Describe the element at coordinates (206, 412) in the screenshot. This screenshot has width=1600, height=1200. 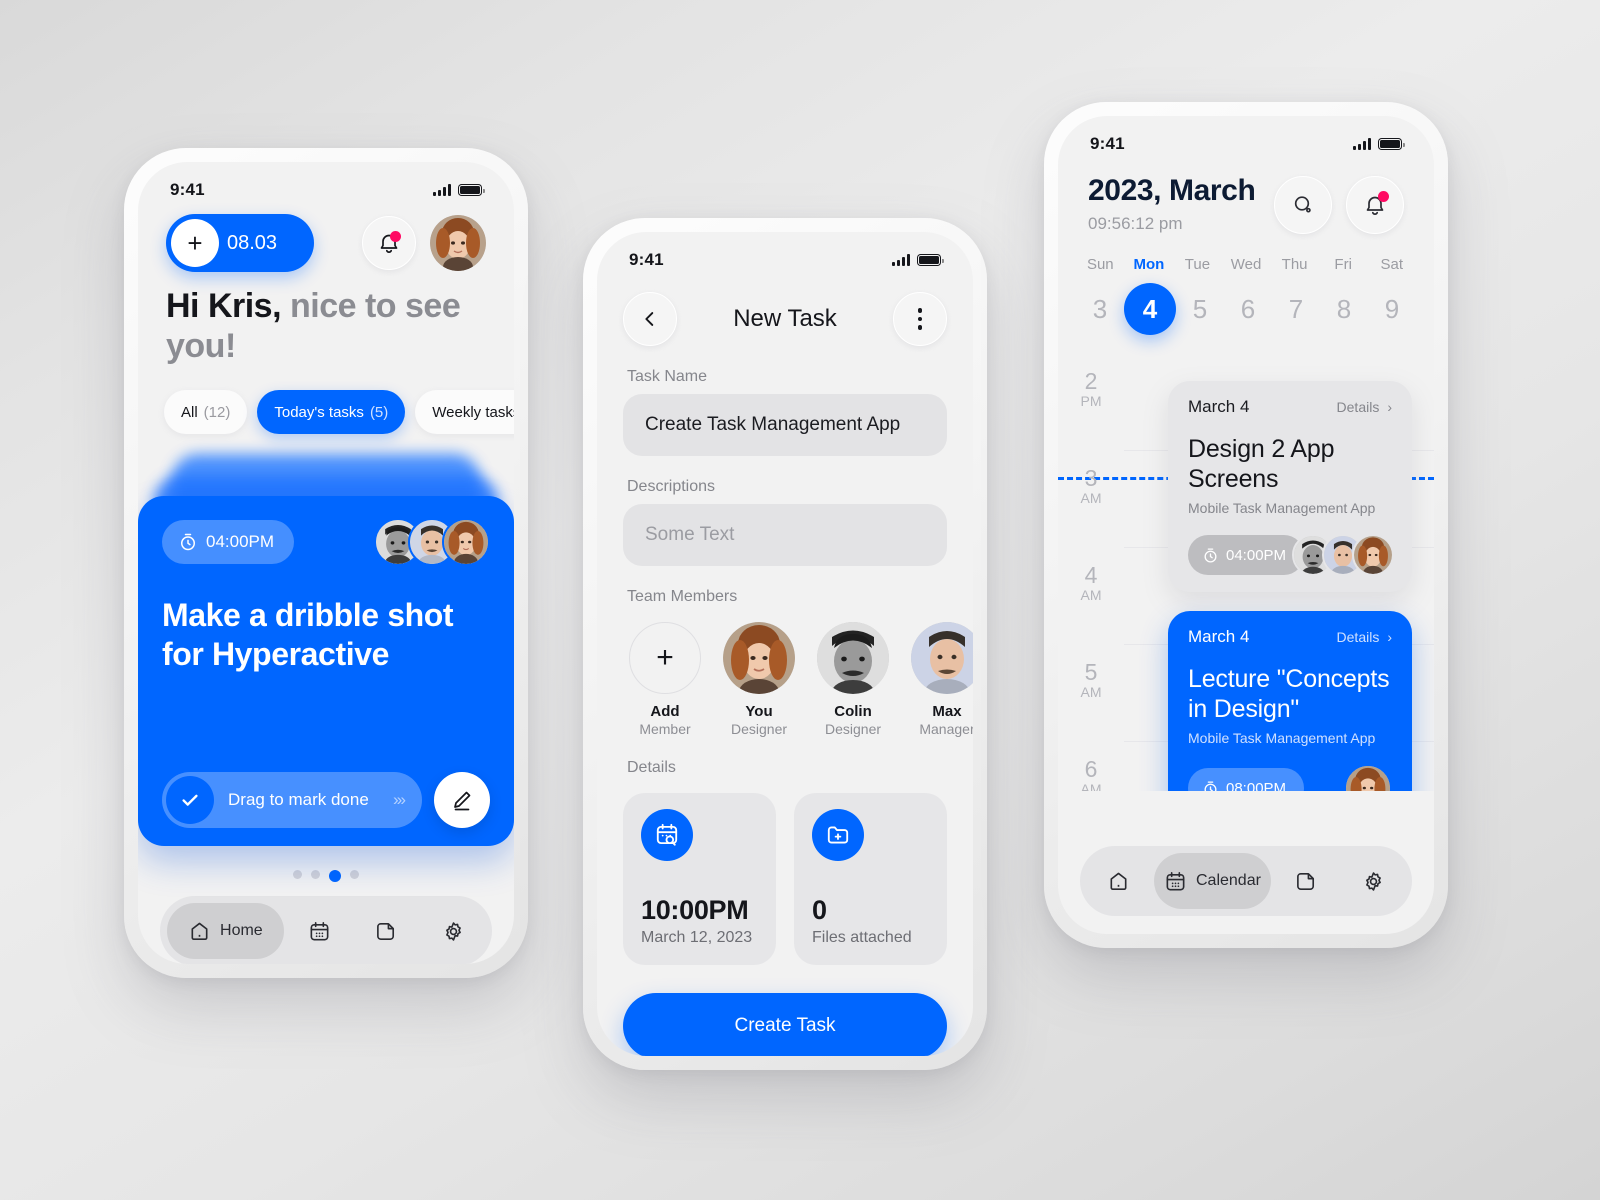
I see `chip-all: All (12)` at that location.